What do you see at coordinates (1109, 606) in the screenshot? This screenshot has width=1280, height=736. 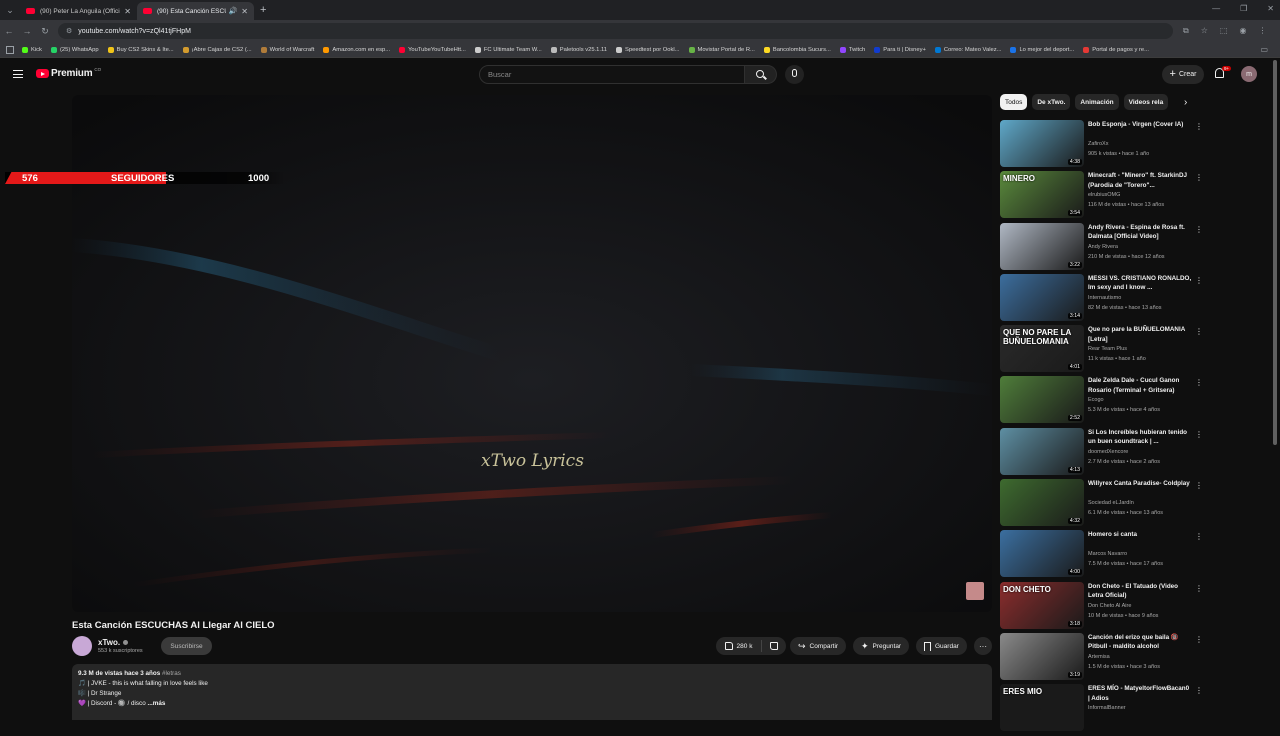 I see `recommended-channel-name: Don Cheto Al Aire` at bounding box center [1109, 606].